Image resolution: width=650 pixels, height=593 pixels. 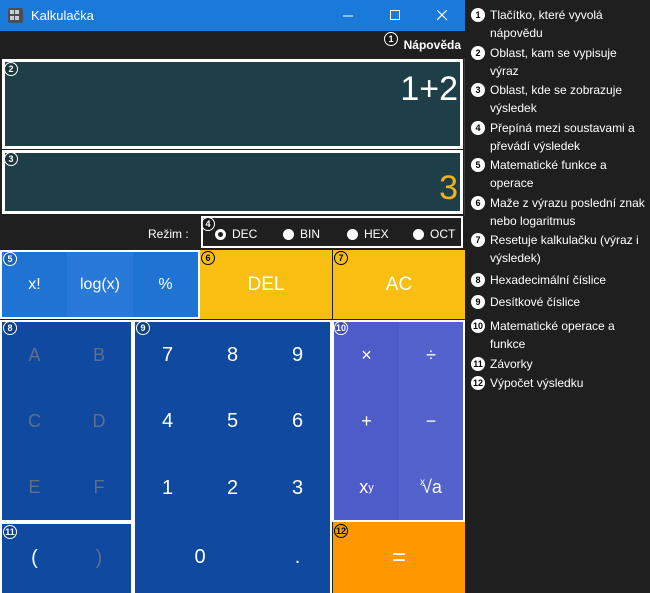 What do you see at coordinates (431, 421) in the screenshot?
I see `minus-button: −` at bounding box center [431, 421].